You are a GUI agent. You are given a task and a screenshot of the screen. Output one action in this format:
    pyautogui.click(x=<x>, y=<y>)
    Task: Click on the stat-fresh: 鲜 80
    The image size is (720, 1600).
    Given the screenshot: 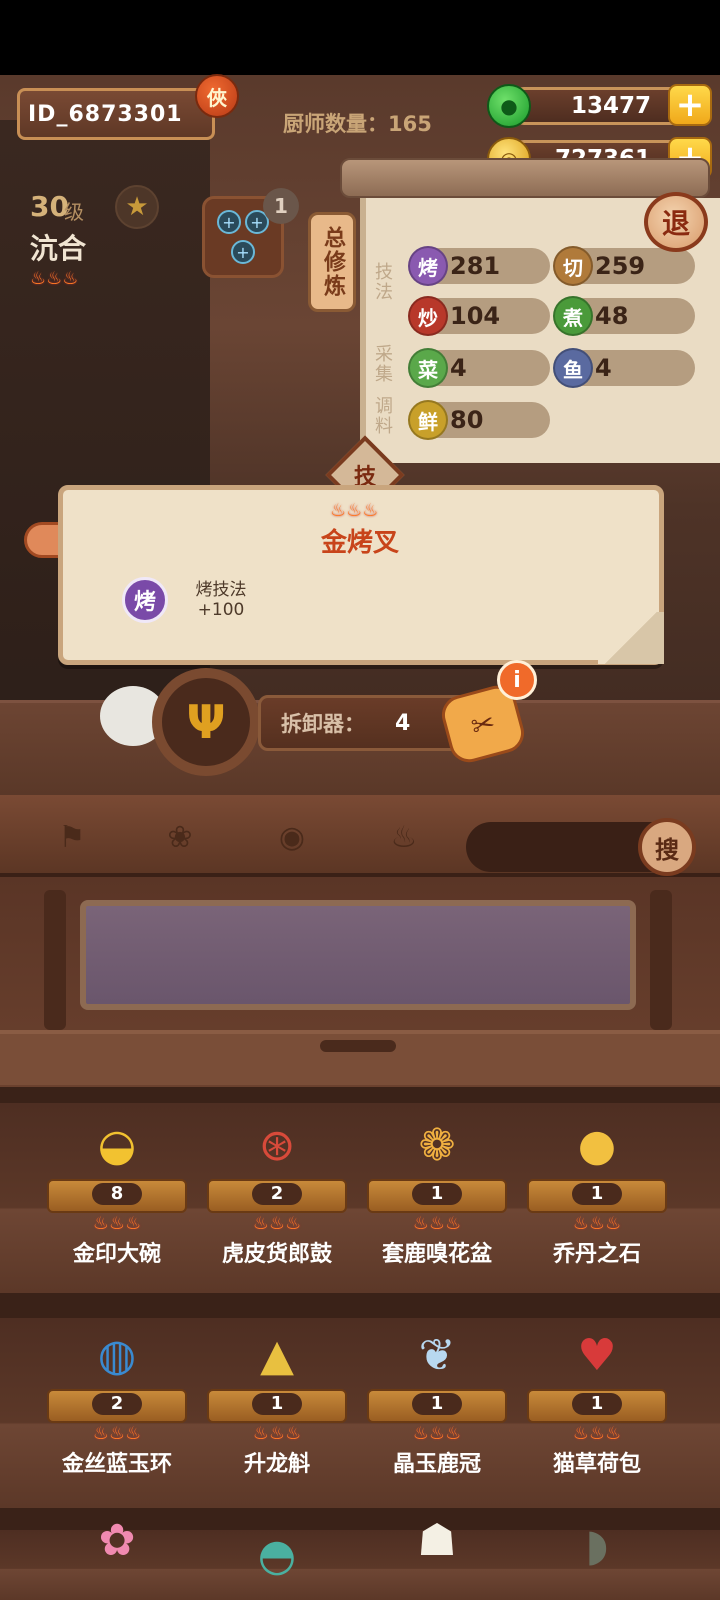 What is the action you would take?
    pyautogui.click(x=479, y=420)
    